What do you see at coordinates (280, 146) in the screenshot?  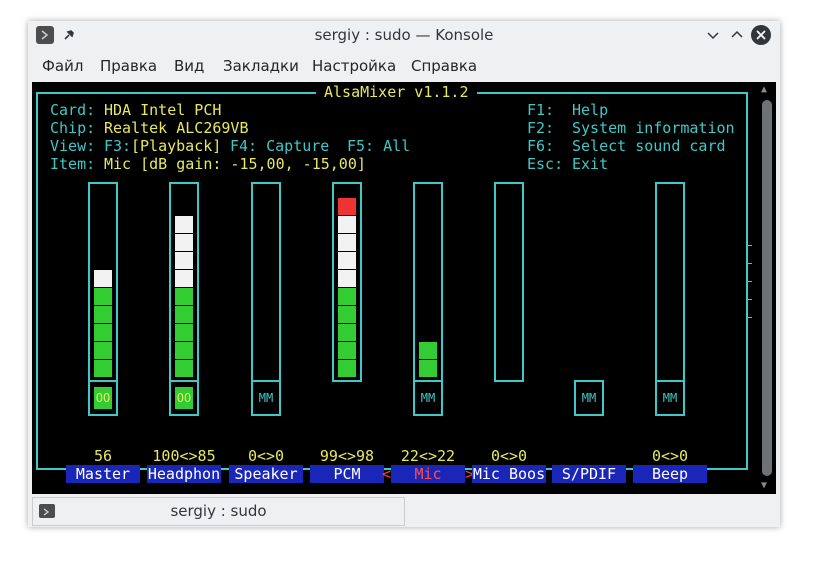 I see `view-f4: F4: Capture` at bounding box center [280, 146].